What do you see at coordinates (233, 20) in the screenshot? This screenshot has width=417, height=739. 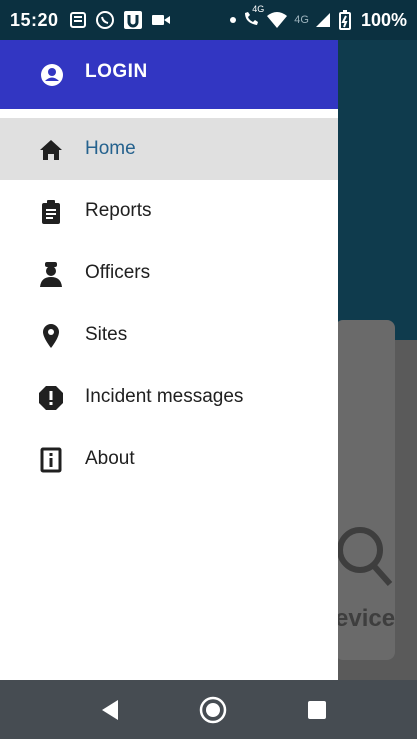 I see `dot-icon` at bounding box center [233, 20].